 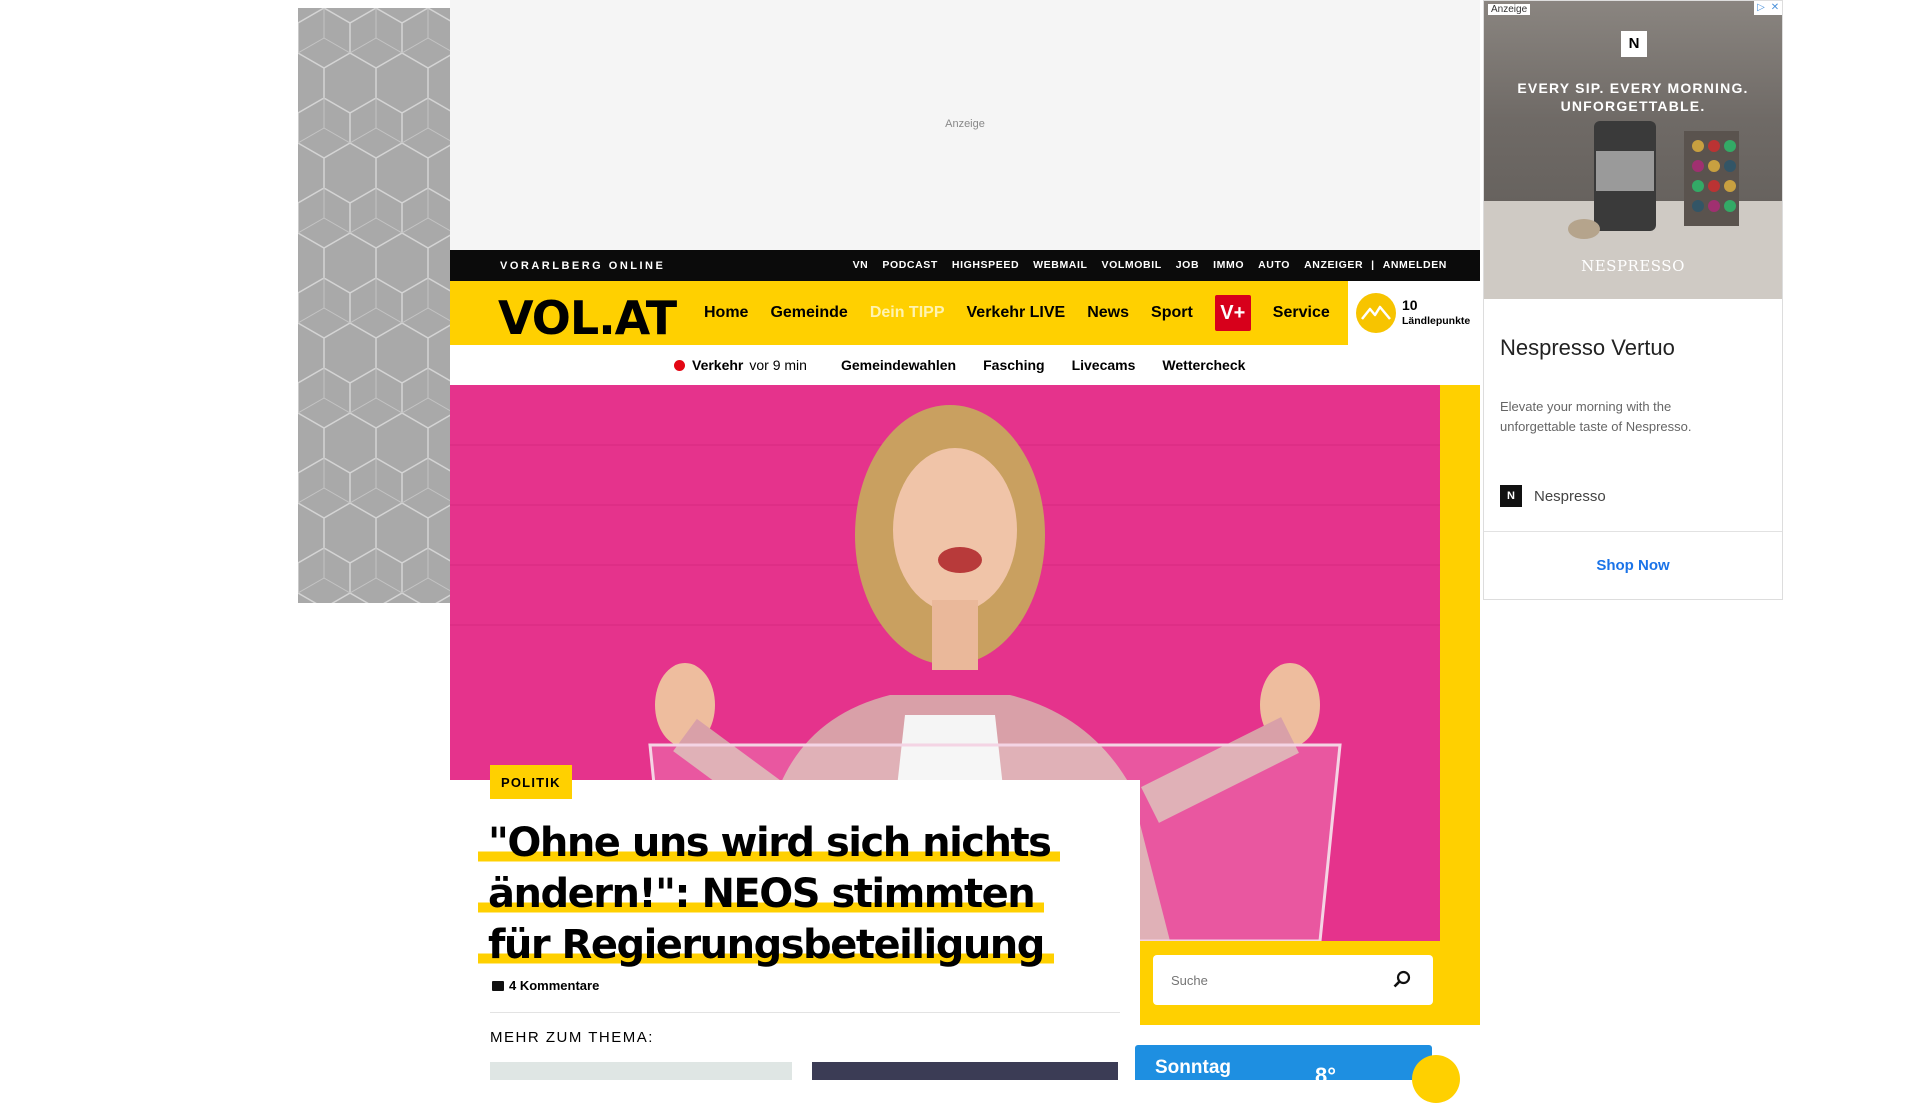 I want to click on weather-day: Sonntag, so click(x=1193, y=1067).